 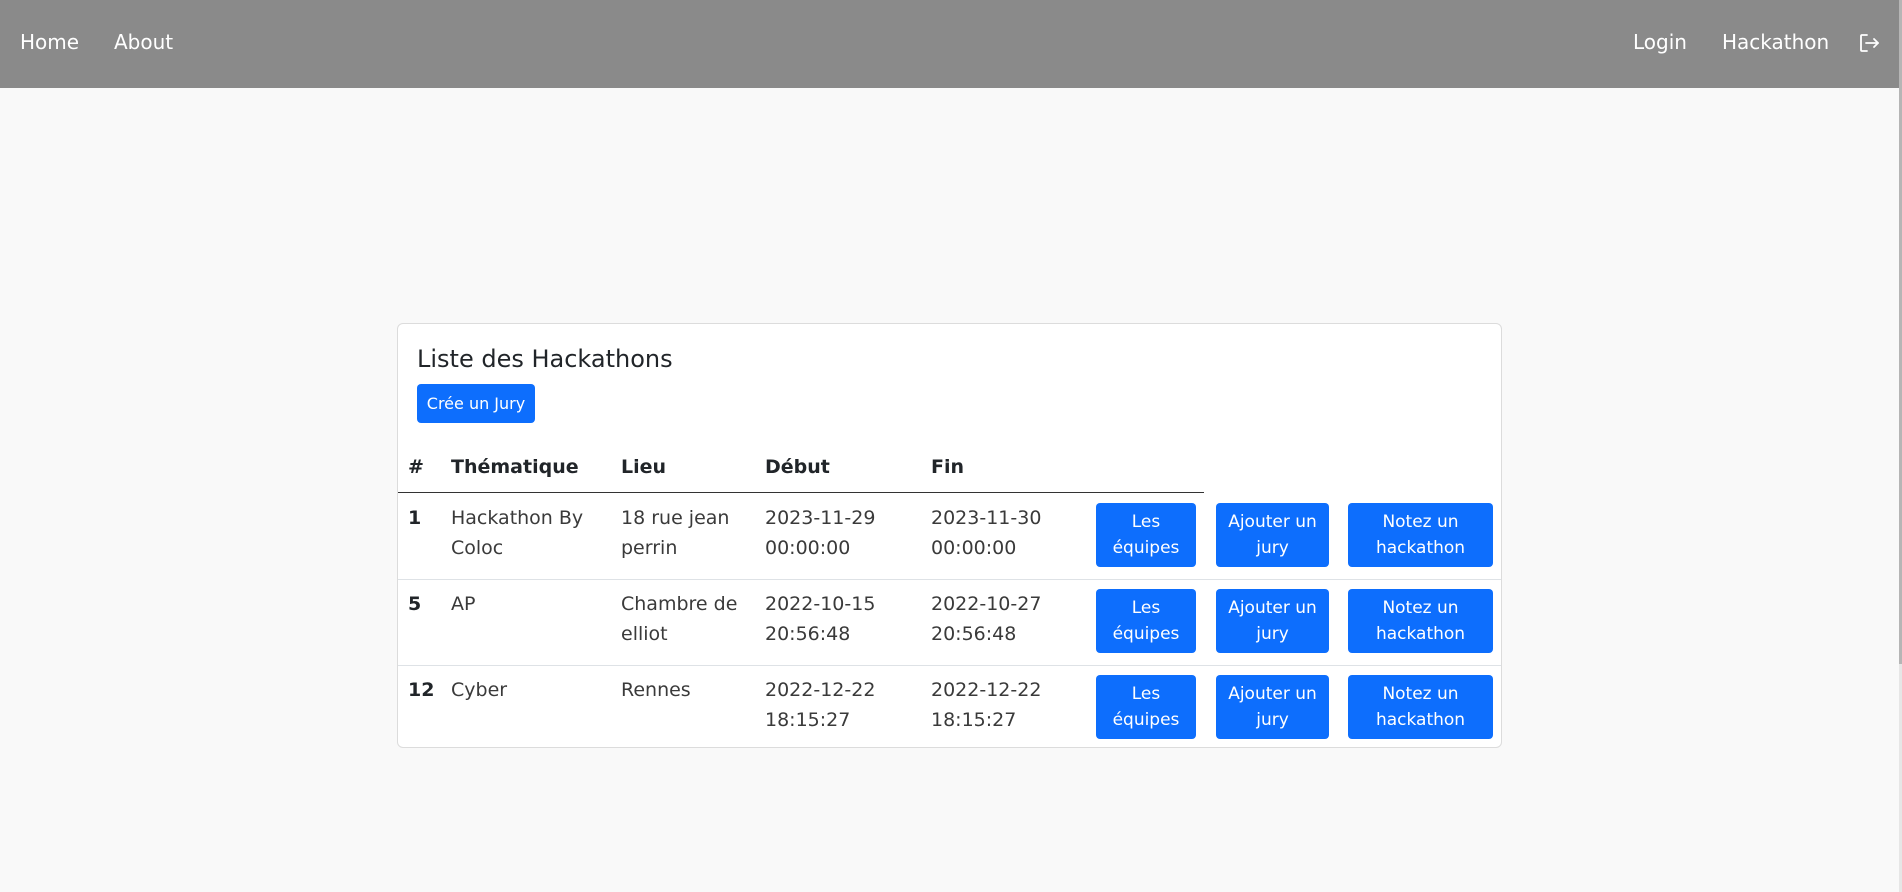 What do you see at coordinates (479, 690) in the screenshot?
I see `row-thematique: Cyber` at bounding box center [479, 690].